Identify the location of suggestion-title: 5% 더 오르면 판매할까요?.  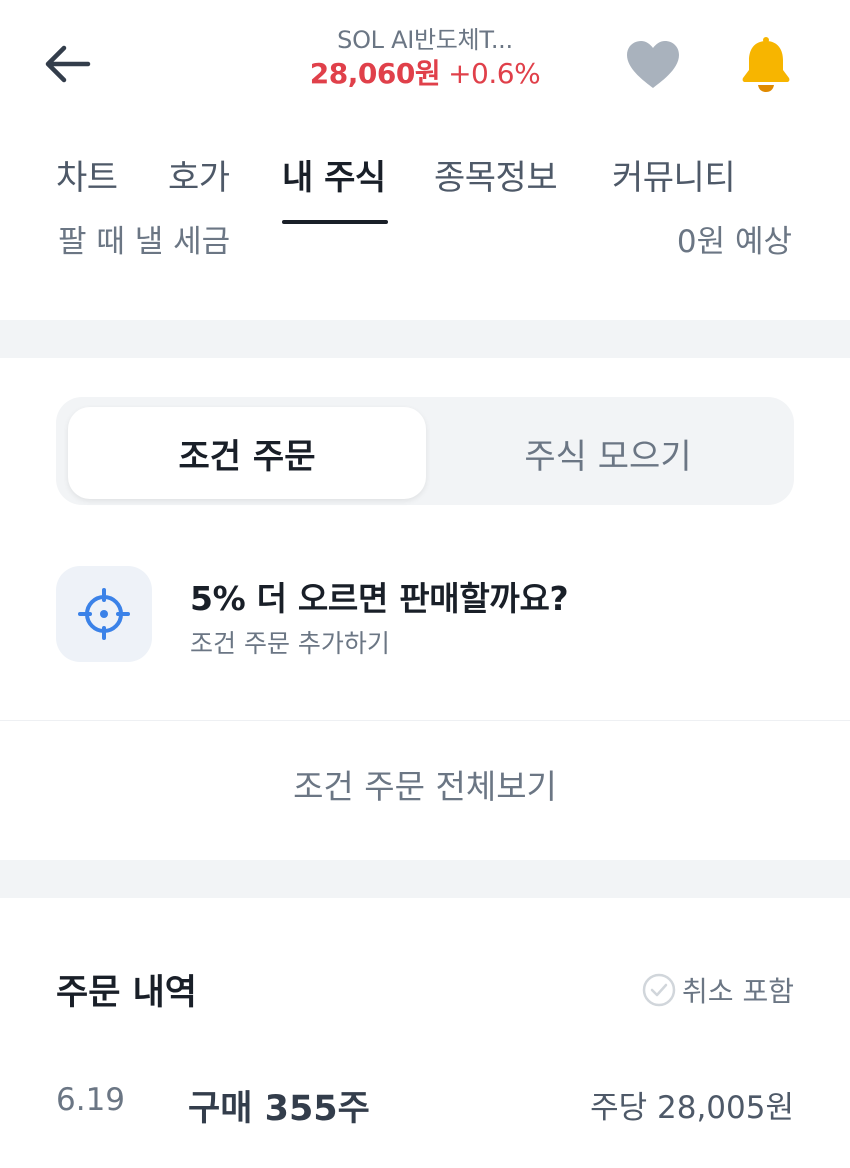
(379, 598).